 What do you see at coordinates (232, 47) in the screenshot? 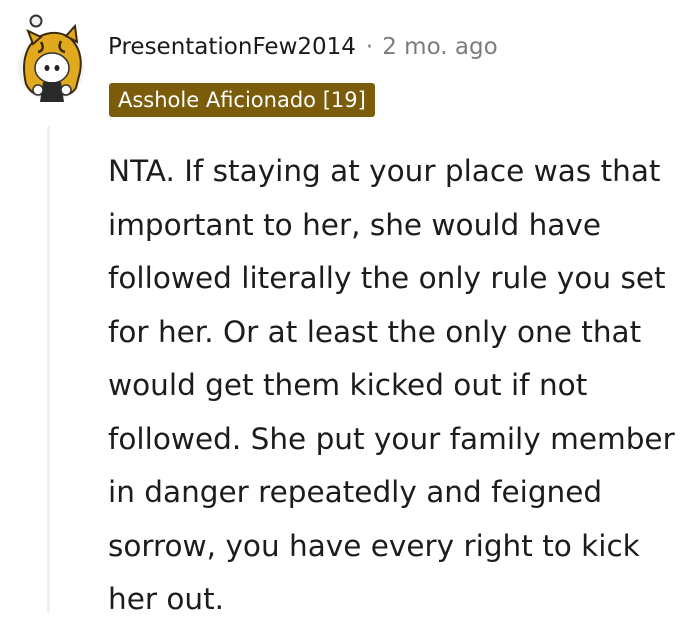
I see `username-link: PresentationFew2014` at bounding box center [232, 47].